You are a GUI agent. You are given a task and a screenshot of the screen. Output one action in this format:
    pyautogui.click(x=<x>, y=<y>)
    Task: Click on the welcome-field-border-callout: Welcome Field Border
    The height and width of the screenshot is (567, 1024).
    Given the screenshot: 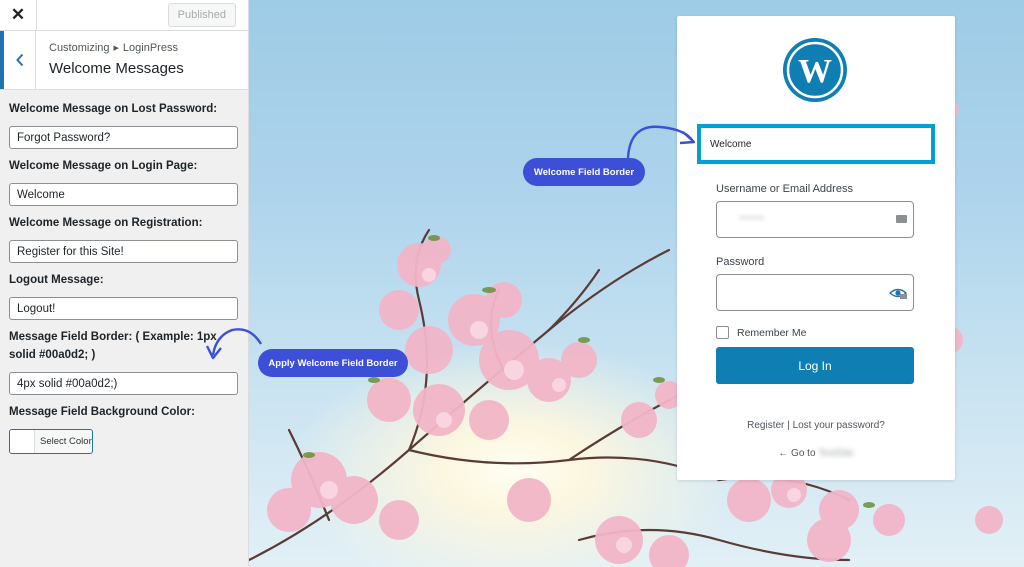 What is the action you would take?
    pyautogui.click(x=584, y=172)
    